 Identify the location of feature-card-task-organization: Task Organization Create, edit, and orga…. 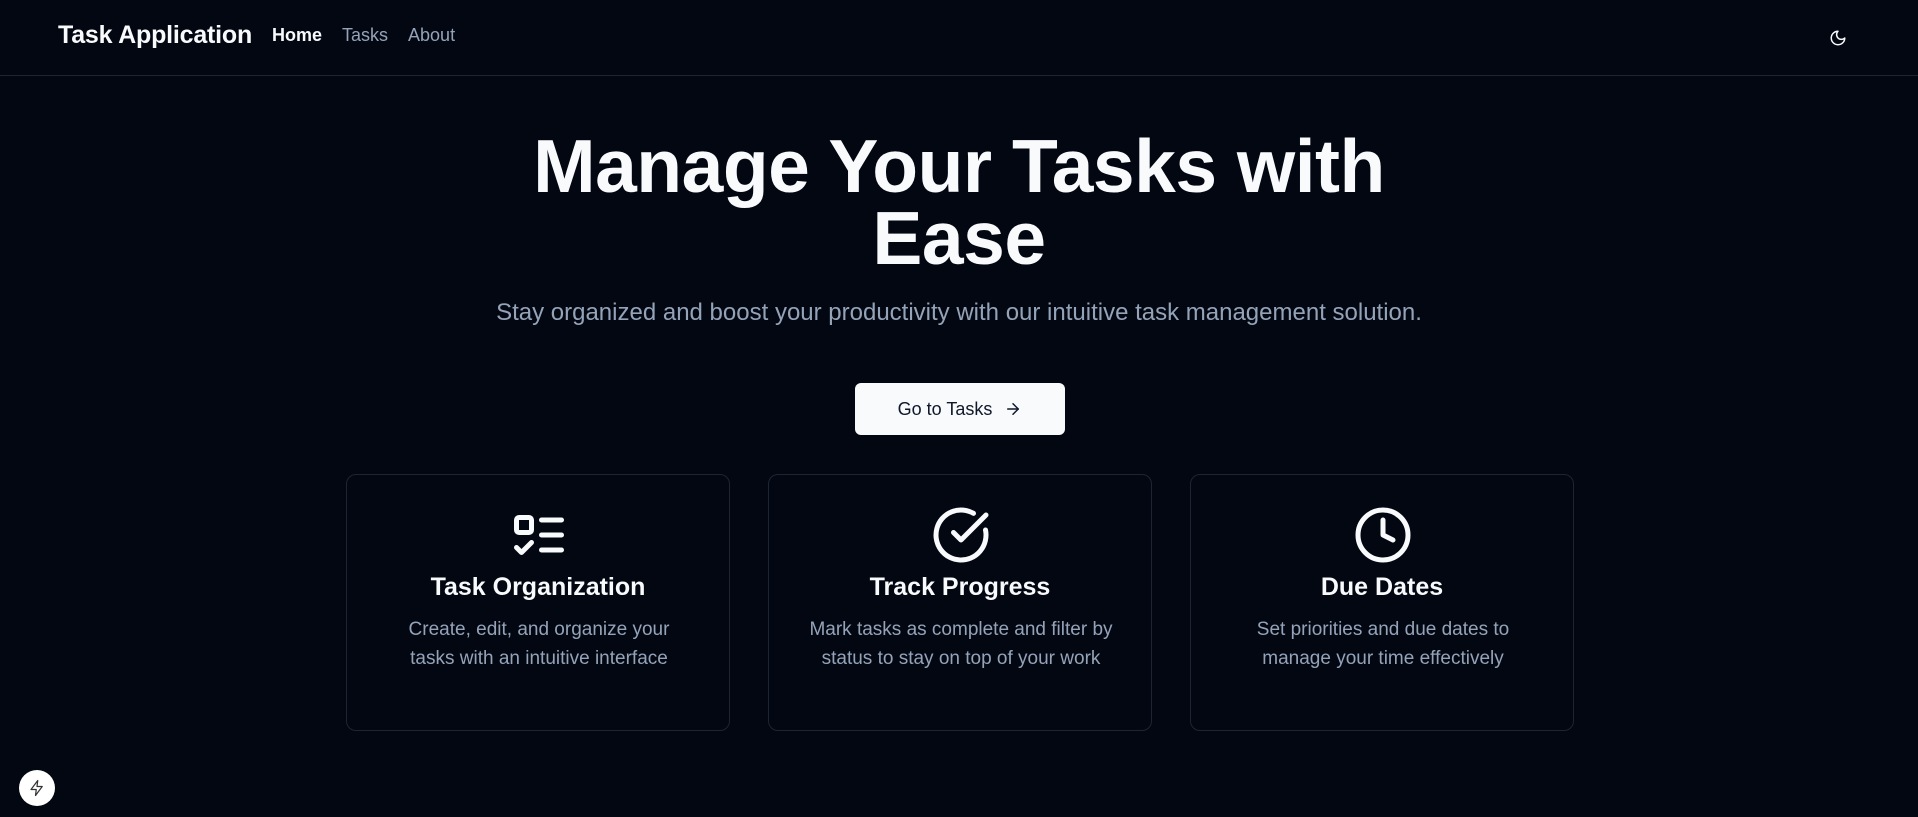
(538, 602).